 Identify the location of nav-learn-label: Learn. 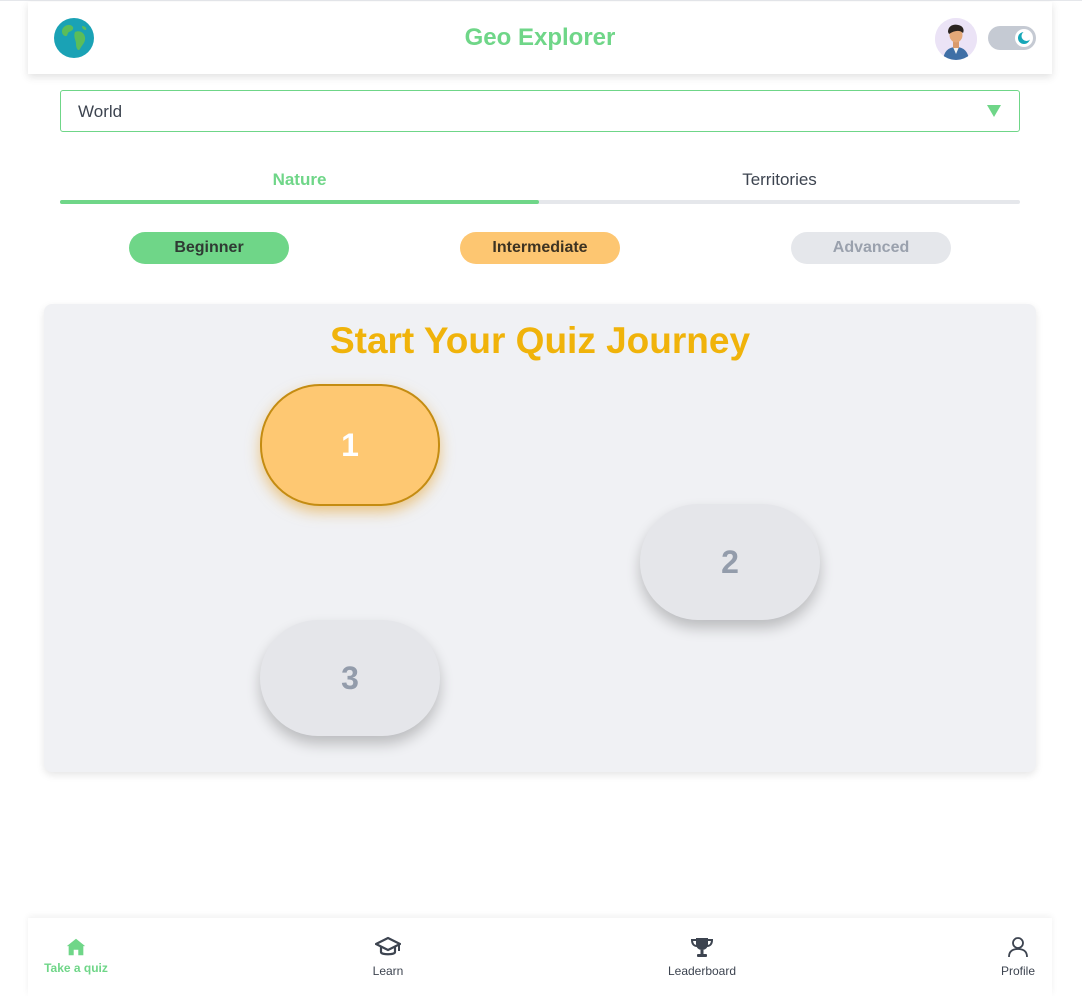
(388, 971).